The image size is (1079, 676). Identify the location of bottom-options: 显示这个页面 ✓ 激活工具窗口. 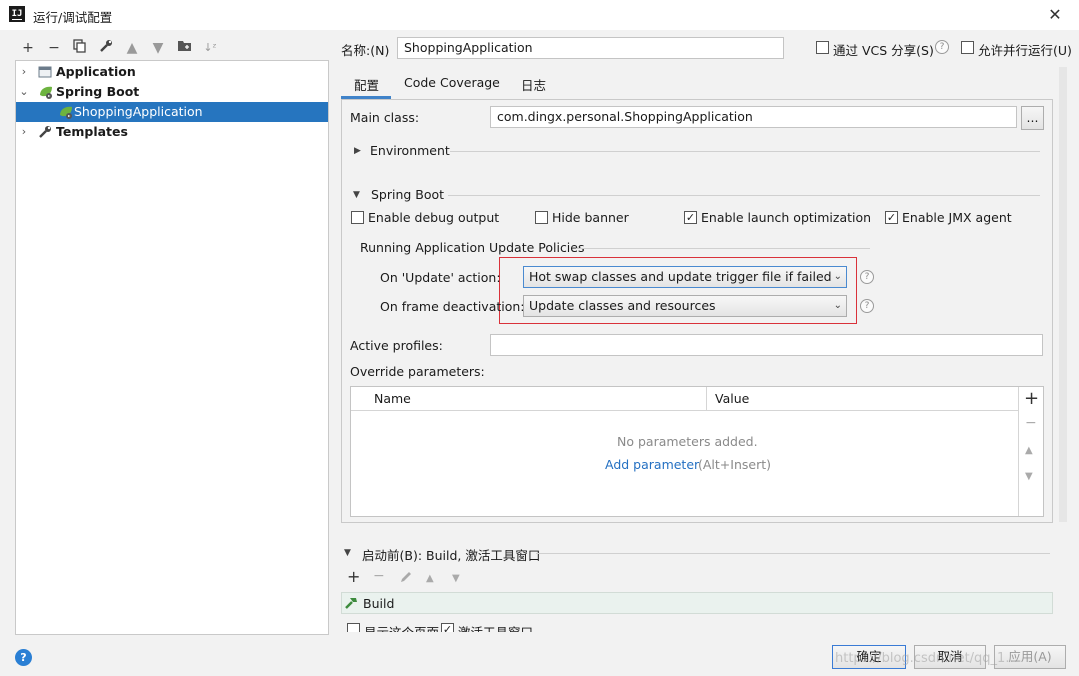
(490, 627).